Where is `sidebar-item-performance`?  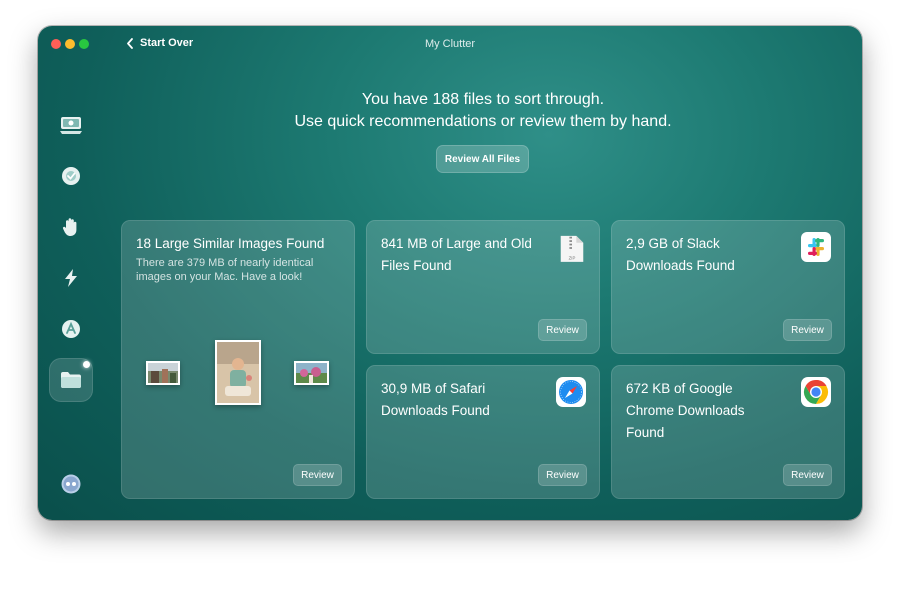 sidebar-item-performance is located at coordinates (71, 278).